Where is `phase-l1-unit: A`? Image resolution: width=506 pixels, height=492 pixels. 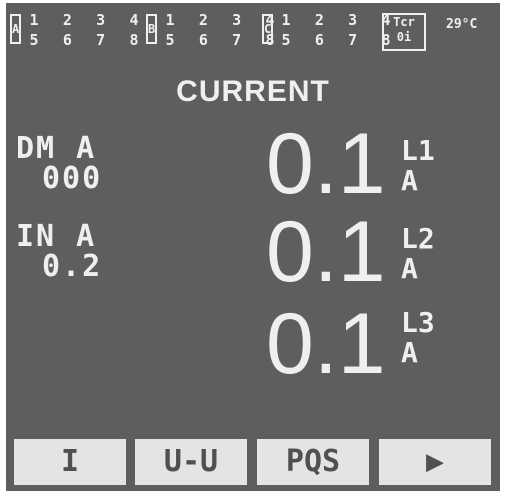 phase-l1-unit: A is located at coordinates (409, 180).